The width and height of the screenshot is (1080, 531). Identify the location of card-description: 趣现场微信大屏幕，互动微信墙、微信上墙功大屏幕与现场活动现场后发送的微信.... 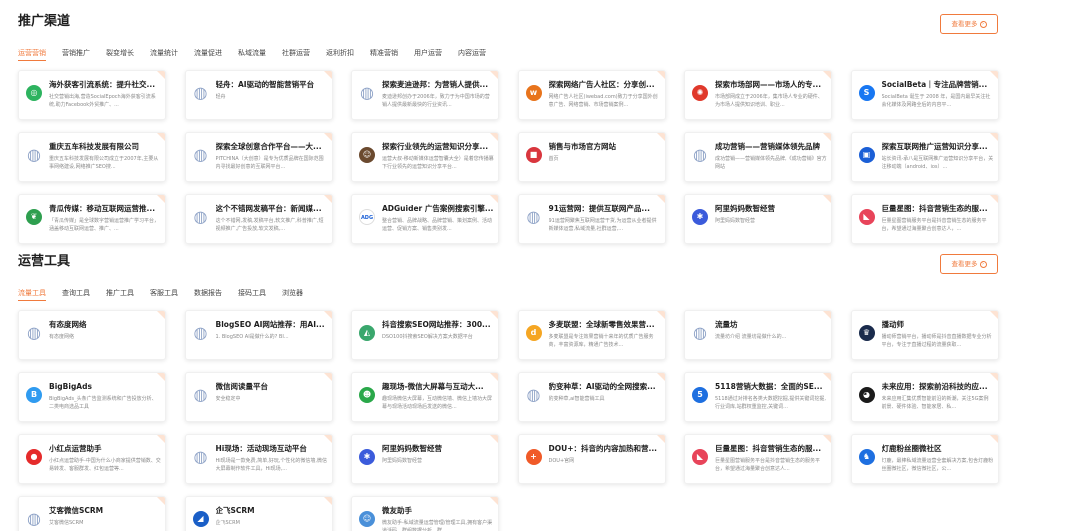
(437, 403).